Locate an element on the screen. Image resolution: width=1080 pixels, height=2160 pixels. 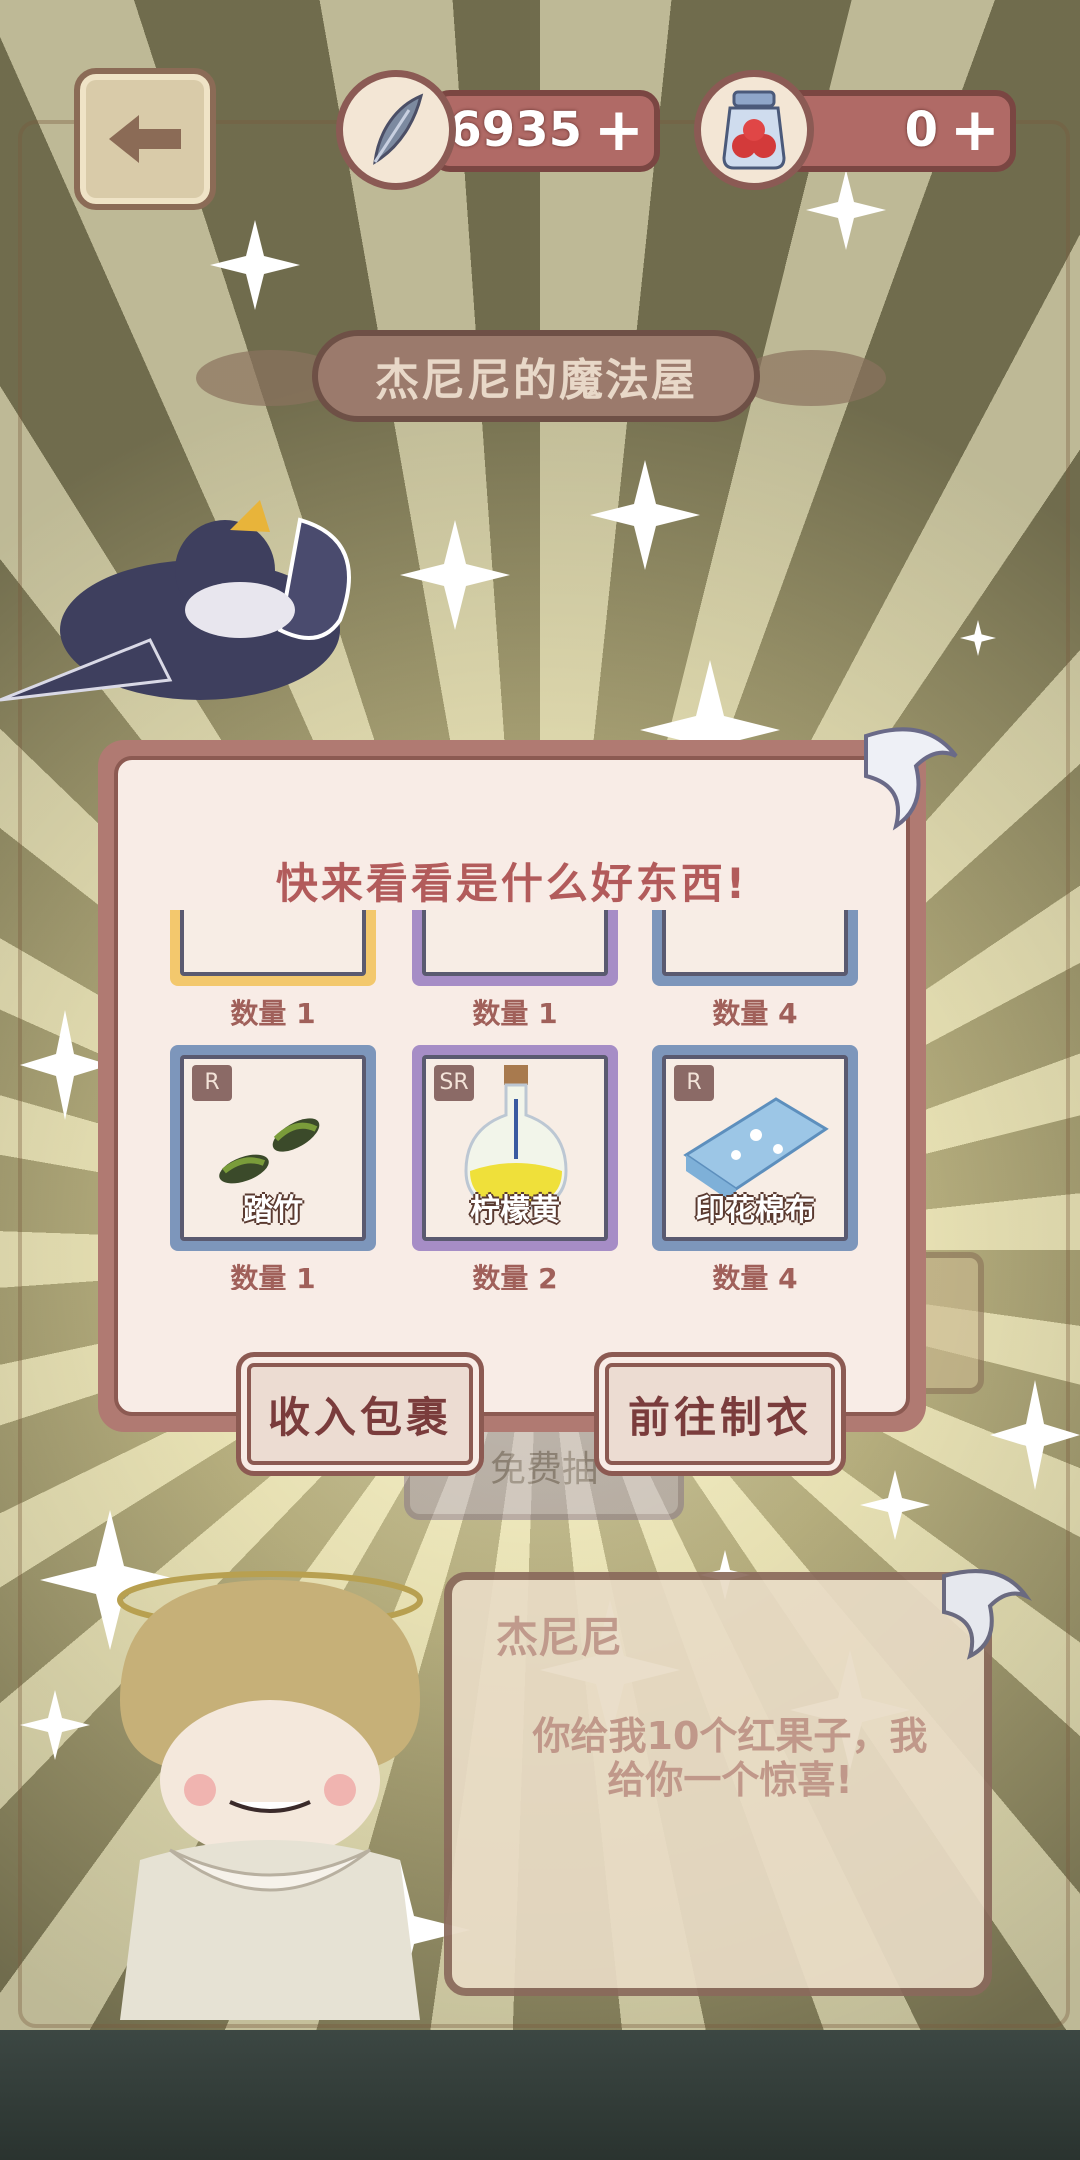
jenini-character-illustration is located at coordinates (270, 1795).